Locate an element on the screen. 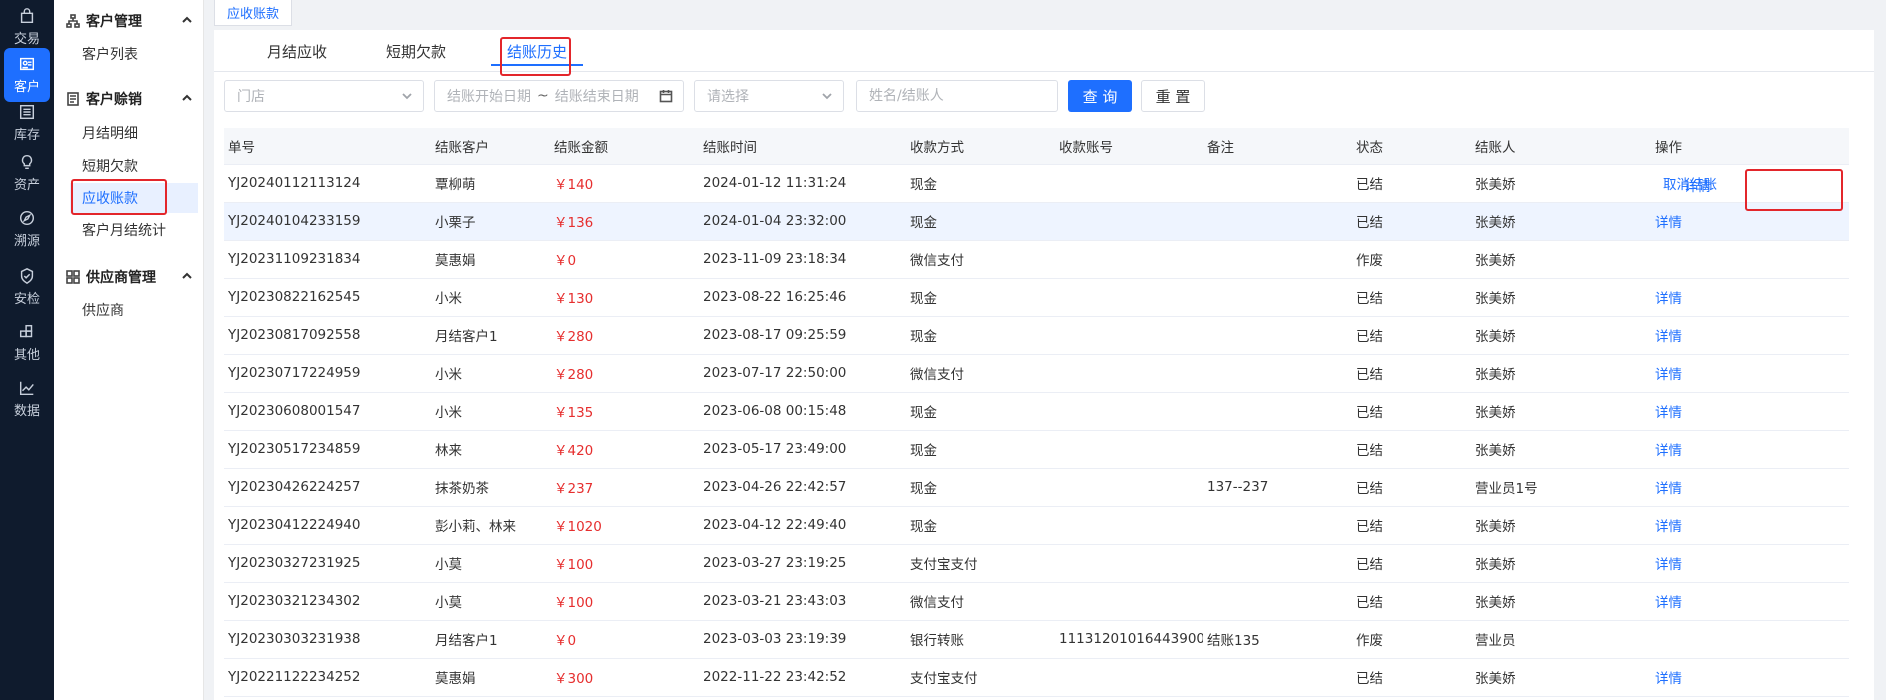 The width and height of the screenshot is (1886, 700). rail-item-other: 其他 is located at coordinates (27, 343).